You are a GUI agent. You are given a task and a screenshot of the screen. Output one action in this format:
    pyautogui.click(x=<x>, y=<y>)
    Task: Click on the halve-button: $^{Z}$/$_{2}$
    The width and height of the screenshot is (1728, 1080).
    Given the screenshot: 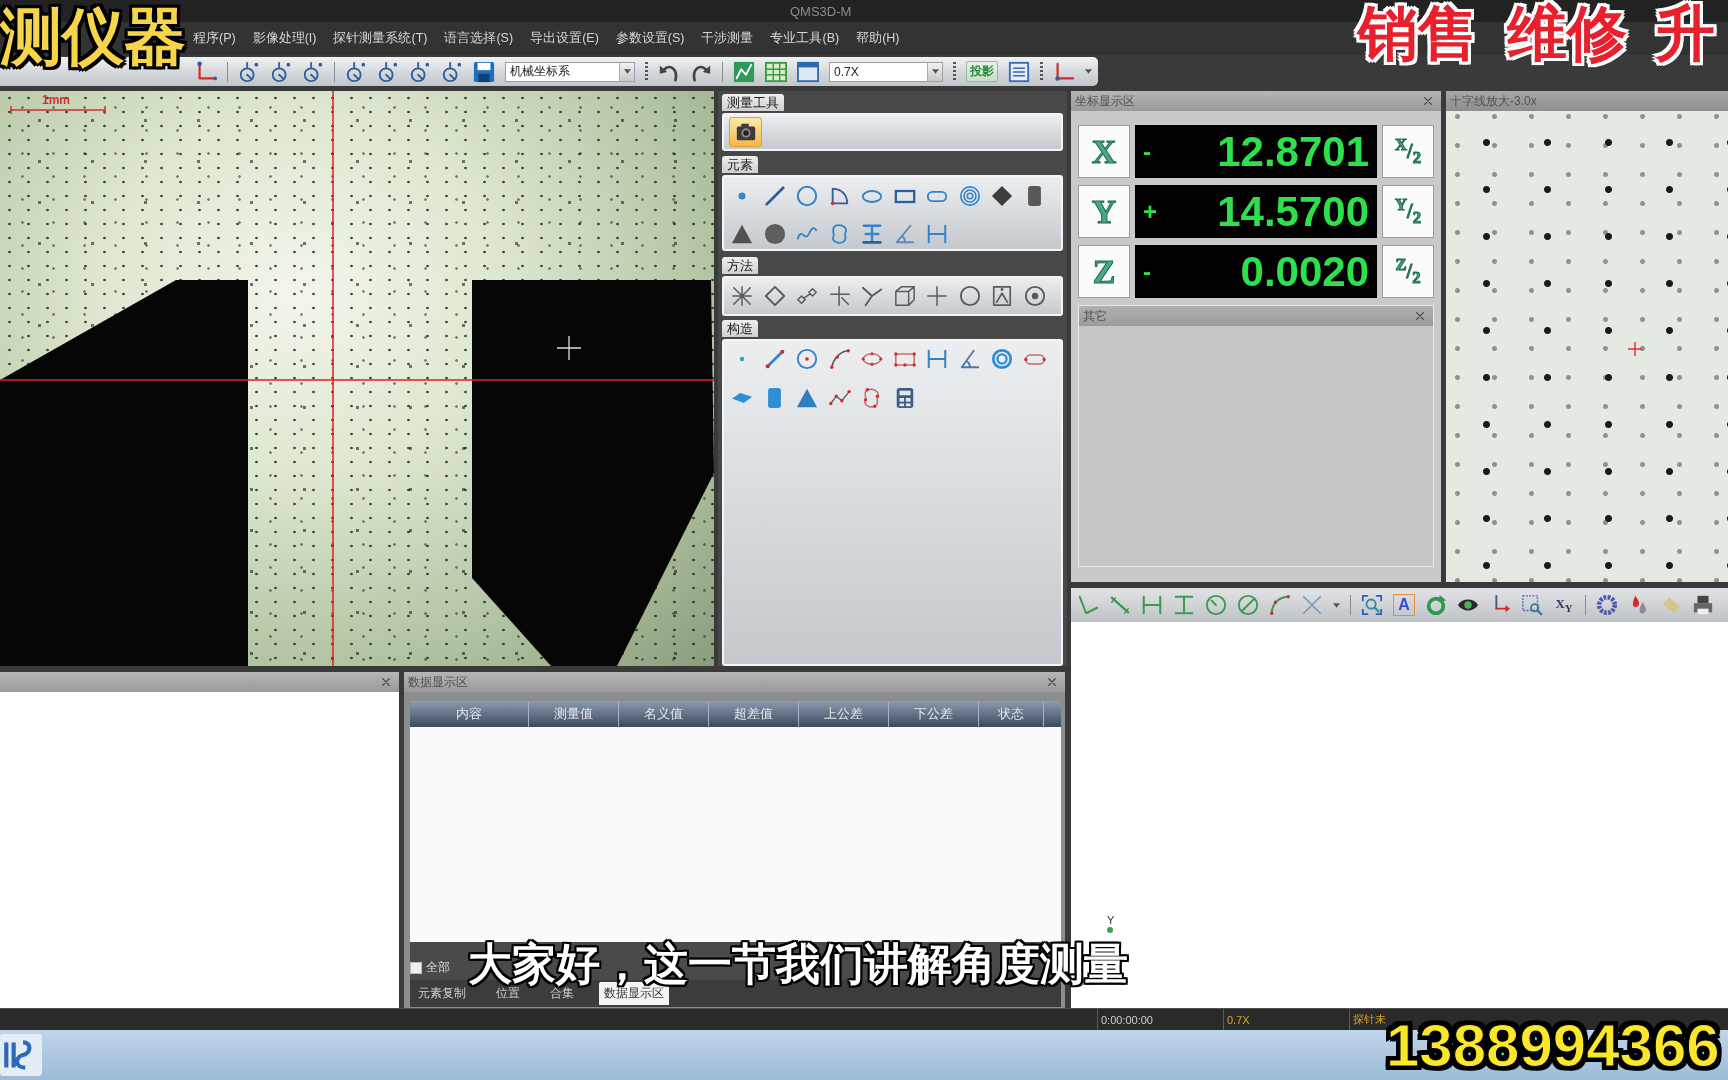 What is the action you would take?
    pyautogui.click(x=1408, y=271)
    